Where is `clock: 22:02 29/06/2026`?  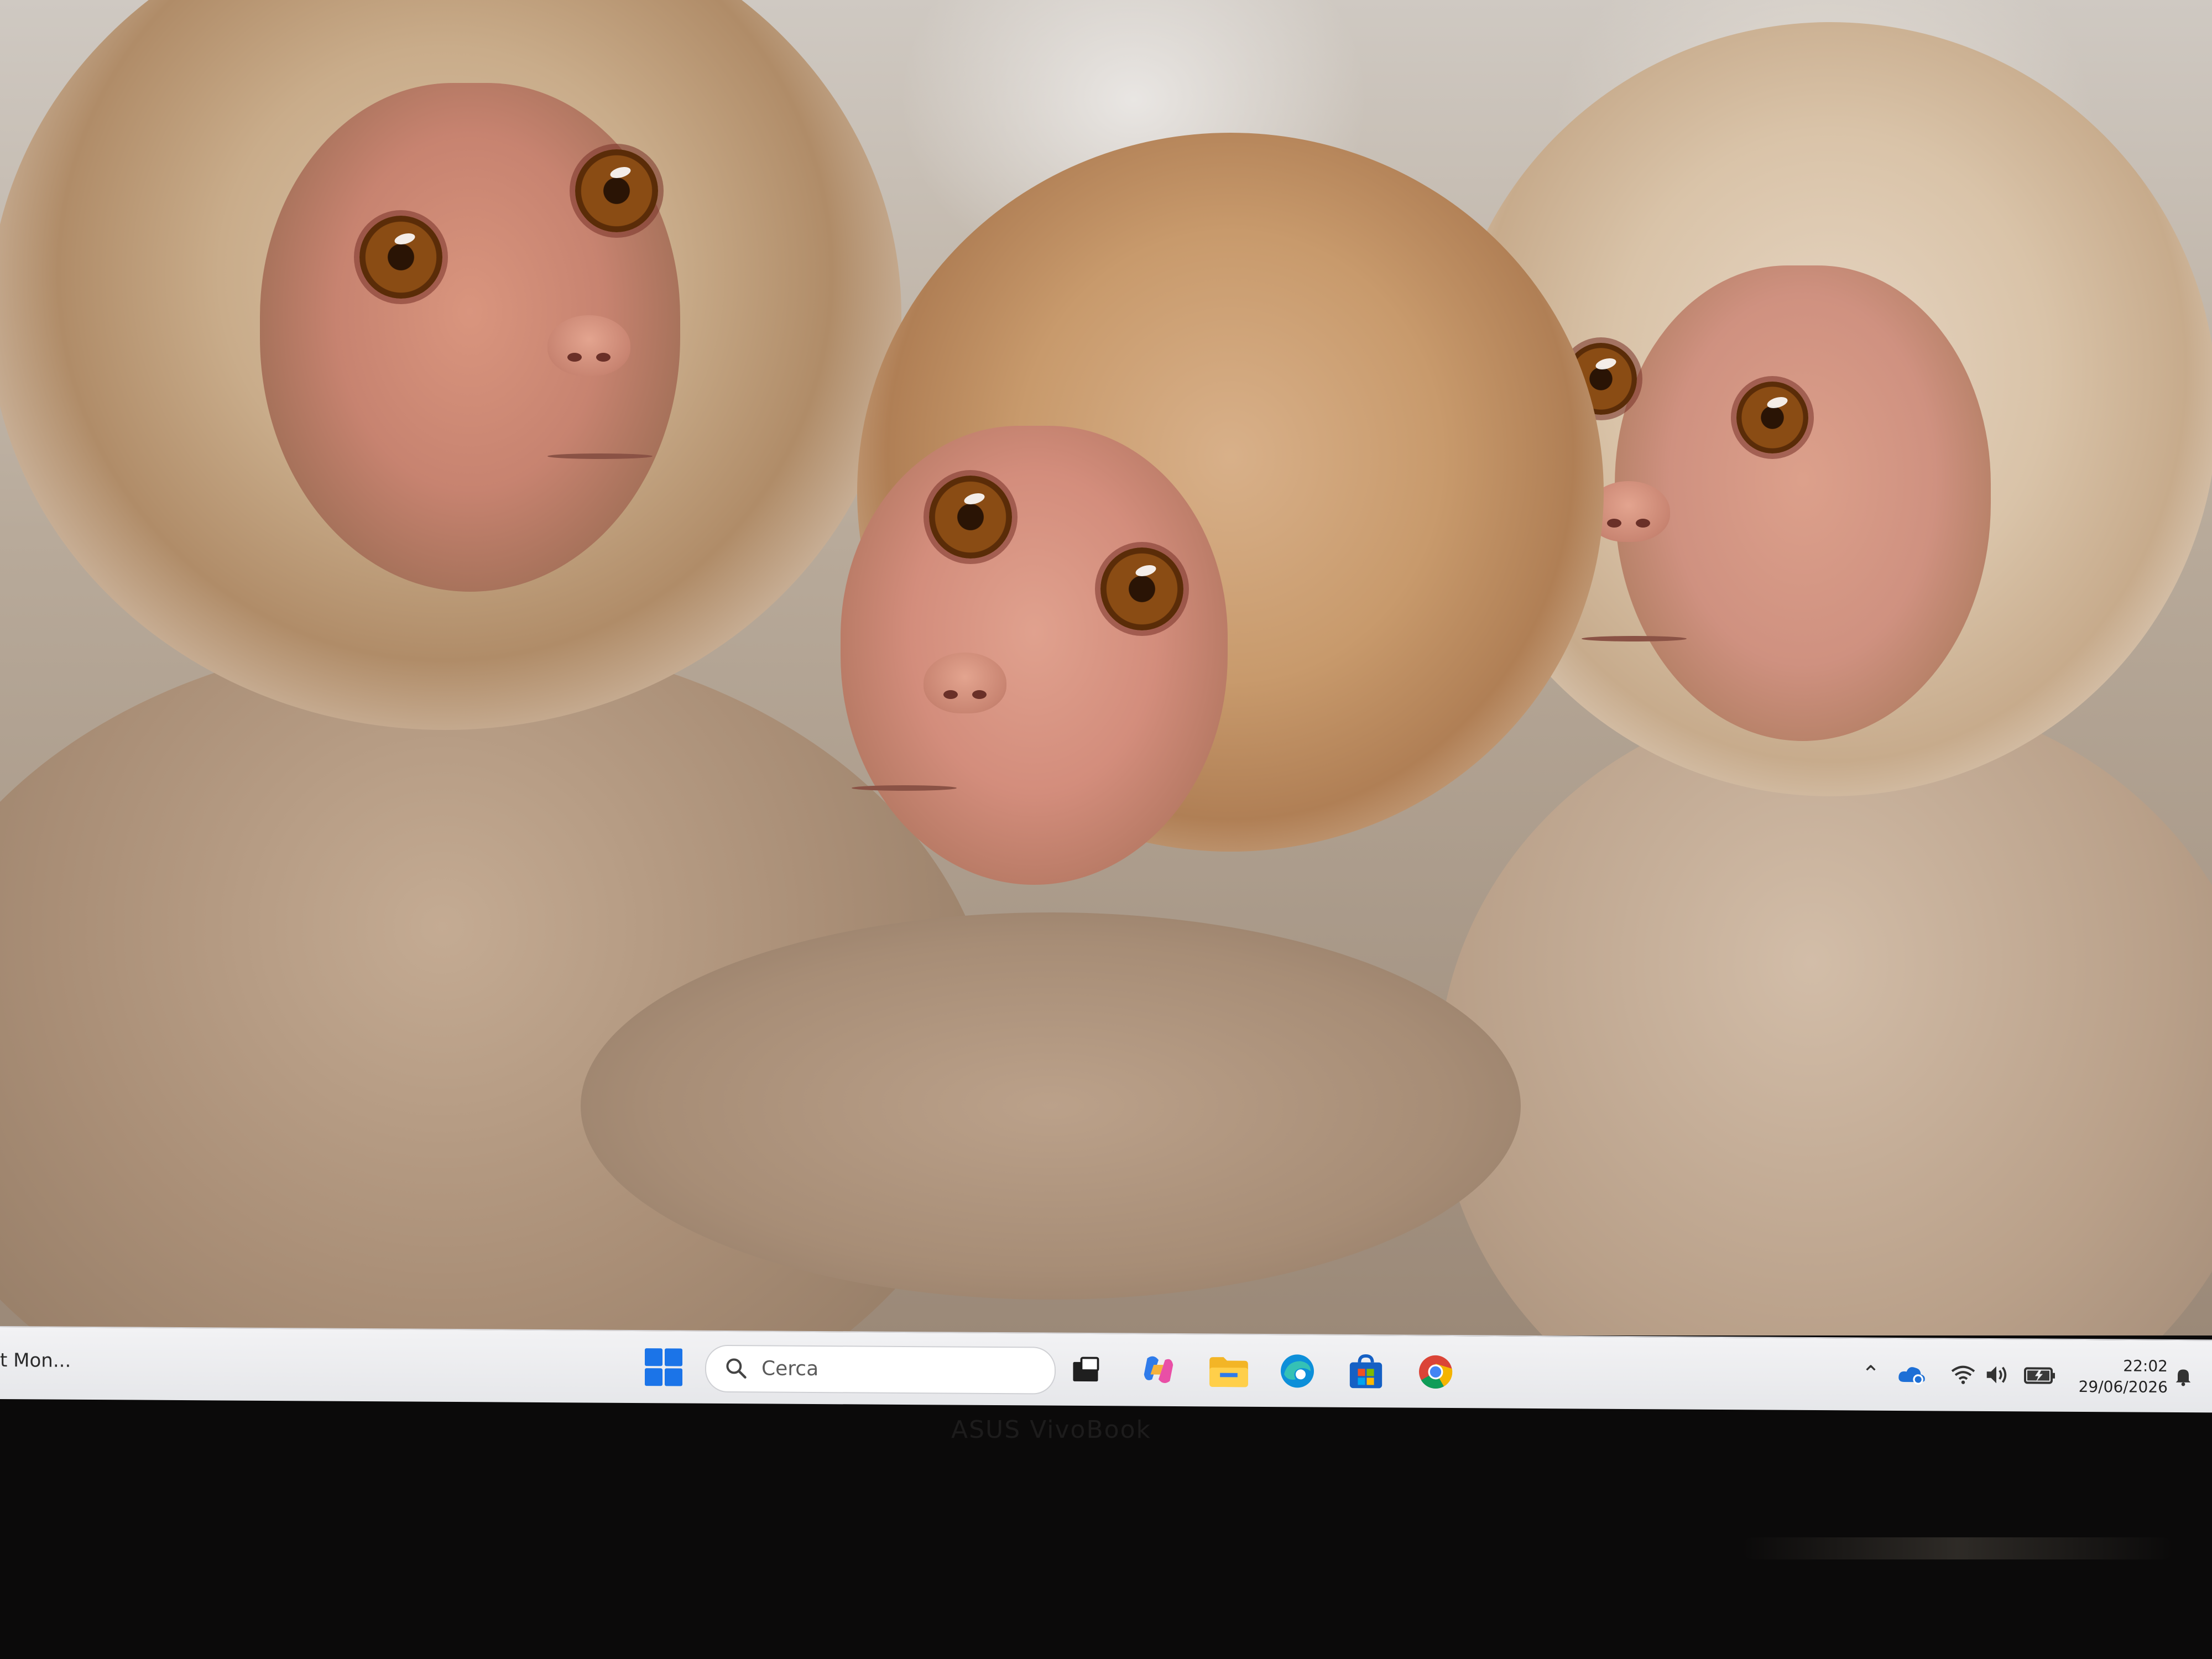 clock: 22:02 29/06/2026 is located at coordinates (2115, 1377).